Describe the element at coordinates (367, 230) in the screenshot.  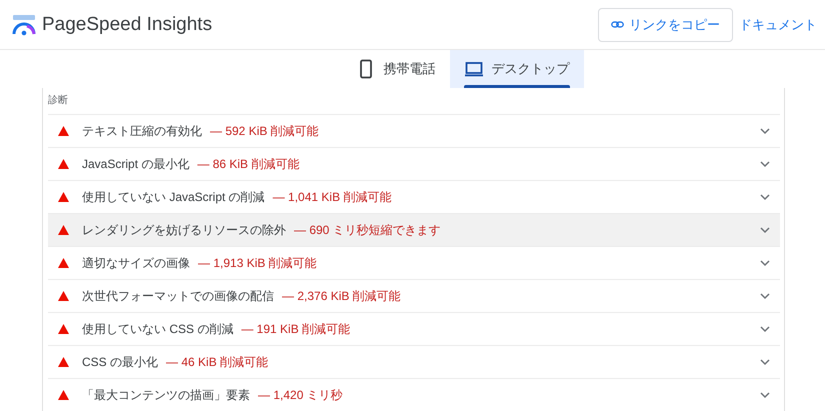
I see `audit-savings: — 690 ミリ秒短縮できます` at that location.